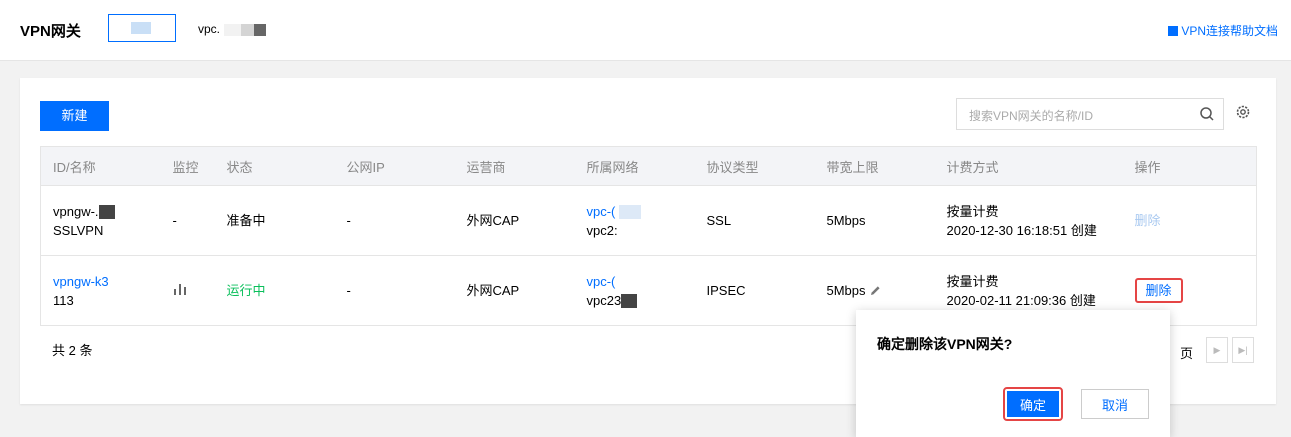 The image size is (1291, 437). Describe the element at coordinates (274, 166) in the screenshot. I see `col-header-status: 状态` at that location.